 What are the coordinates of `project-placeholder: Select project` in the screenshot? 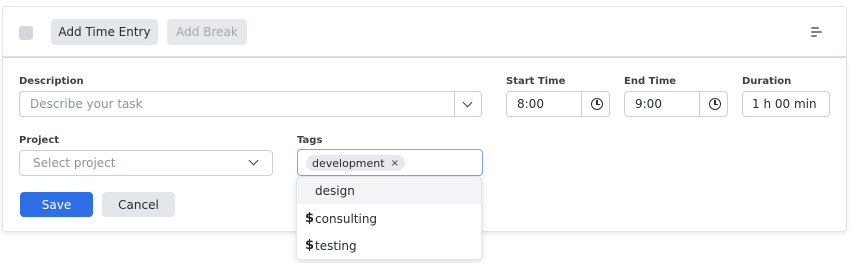 It's located at (74, 163).